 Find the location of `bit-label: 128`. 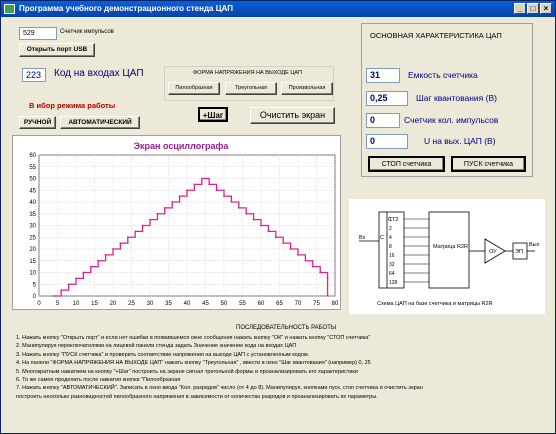

bit-label: 128 is located at coordinates (393, 283).